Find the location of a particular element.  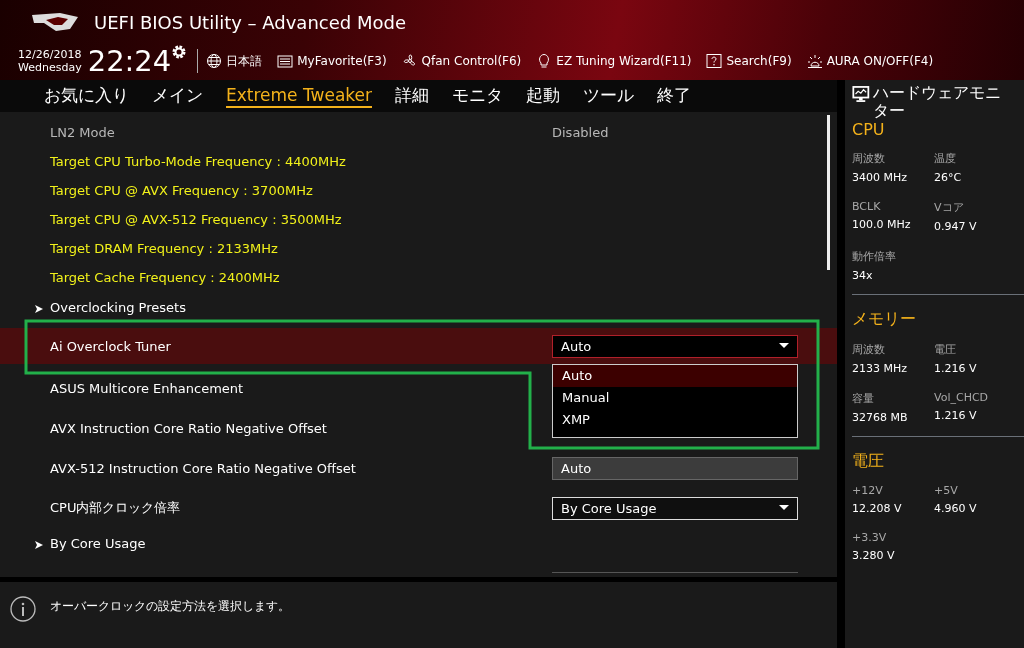

toolbar-button: Search(F9) is located at coordinates (759, 61).